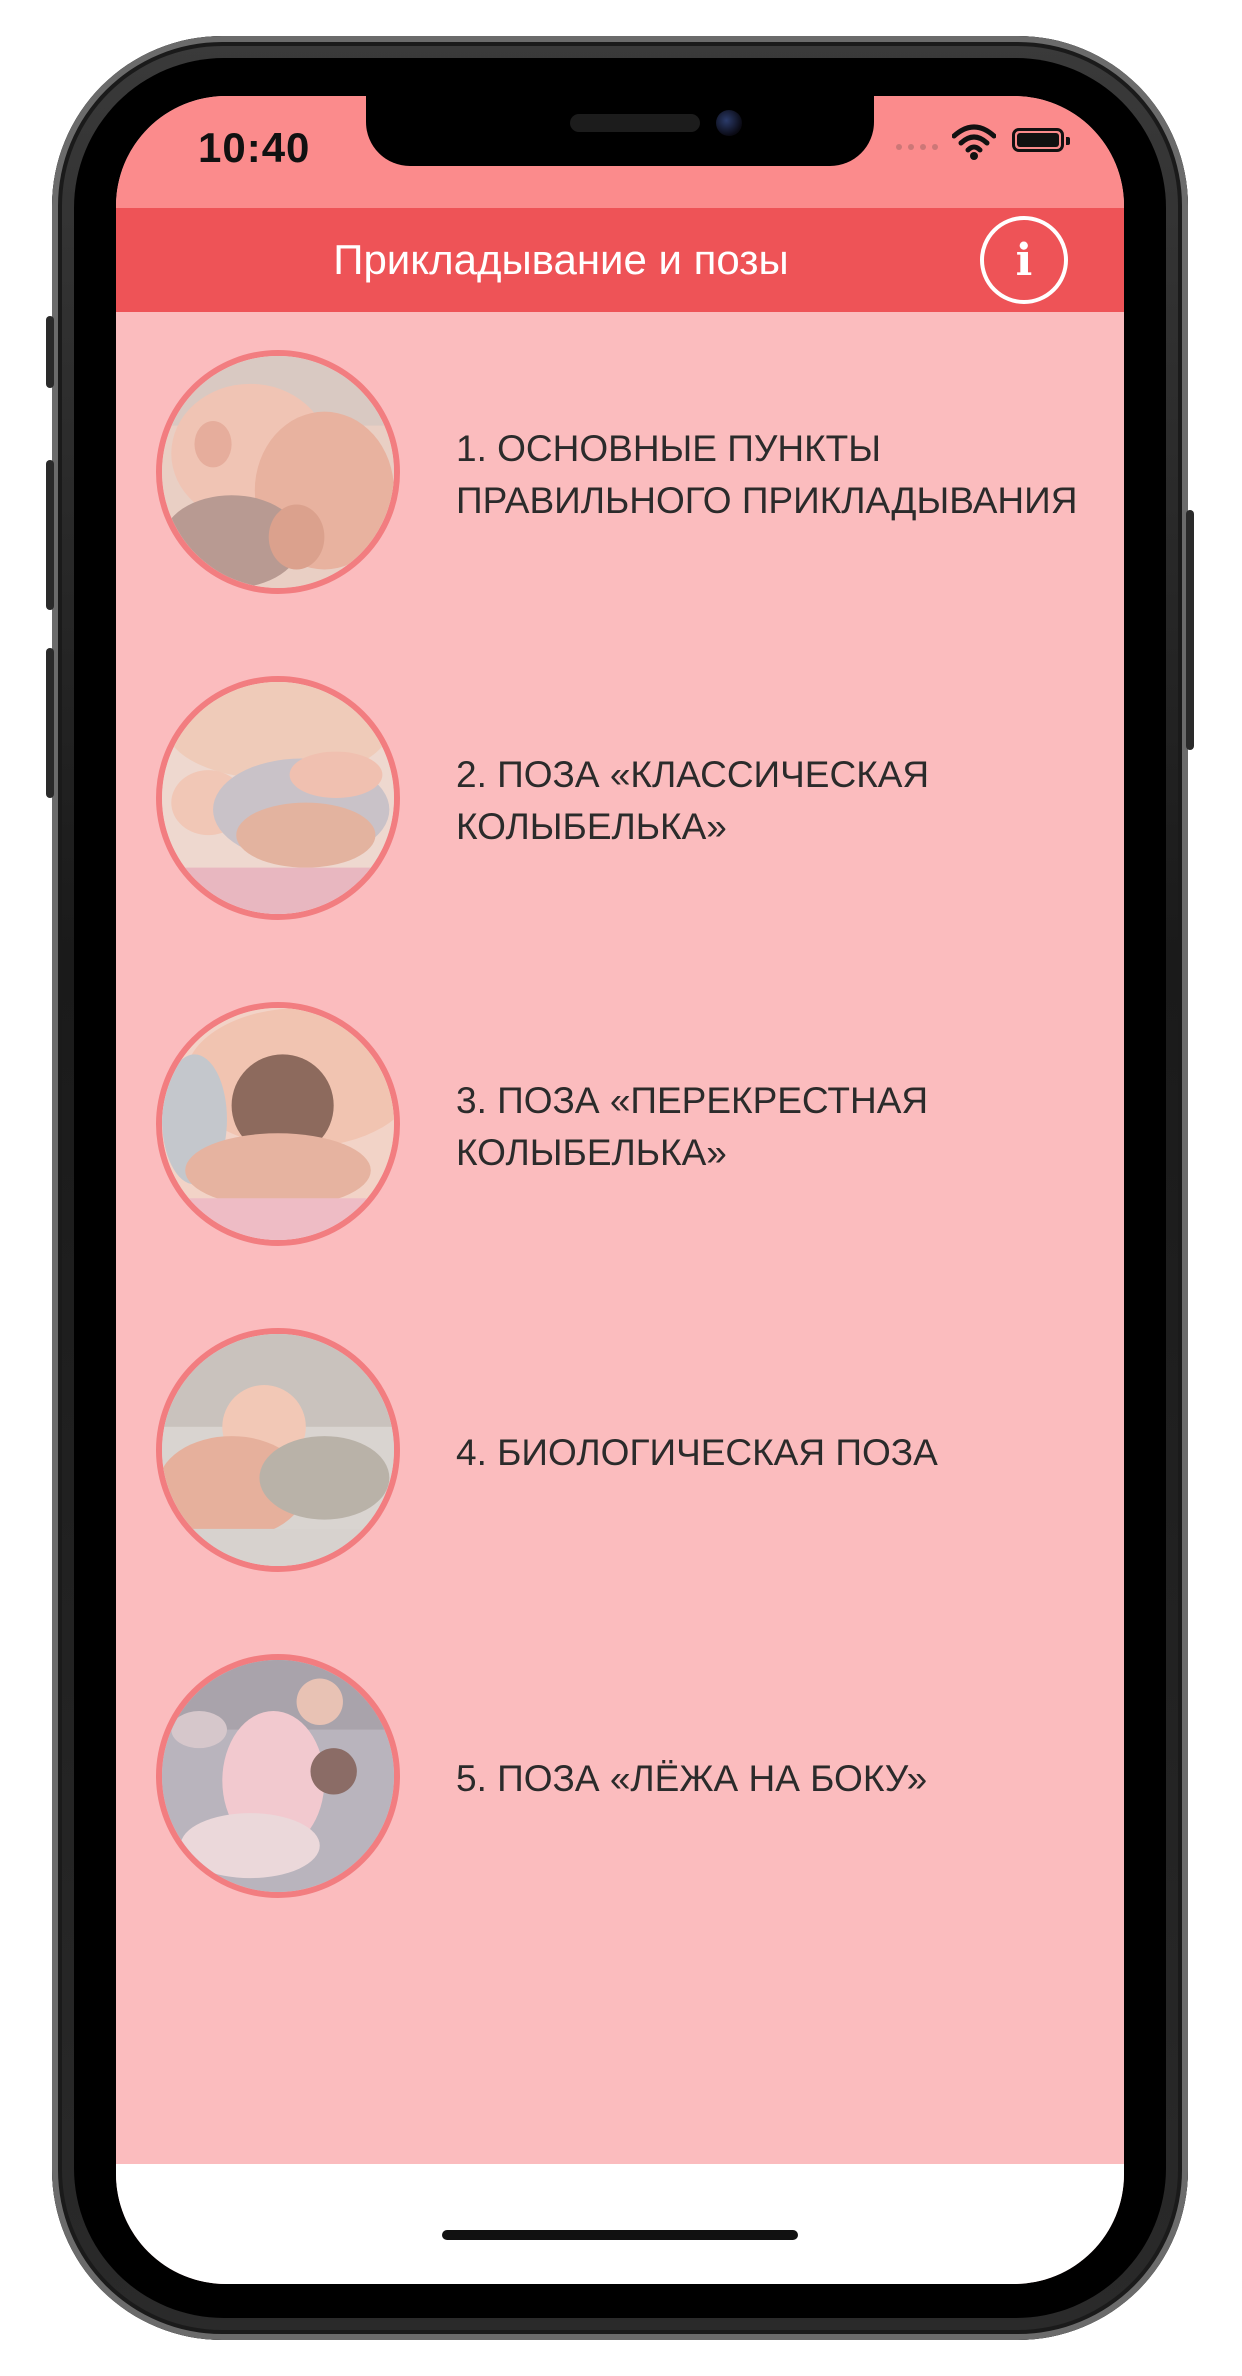  What do you see at coordinates (974, 142) in the screenshot?
I see `wifi-icon` at bounding box center [974, 142].